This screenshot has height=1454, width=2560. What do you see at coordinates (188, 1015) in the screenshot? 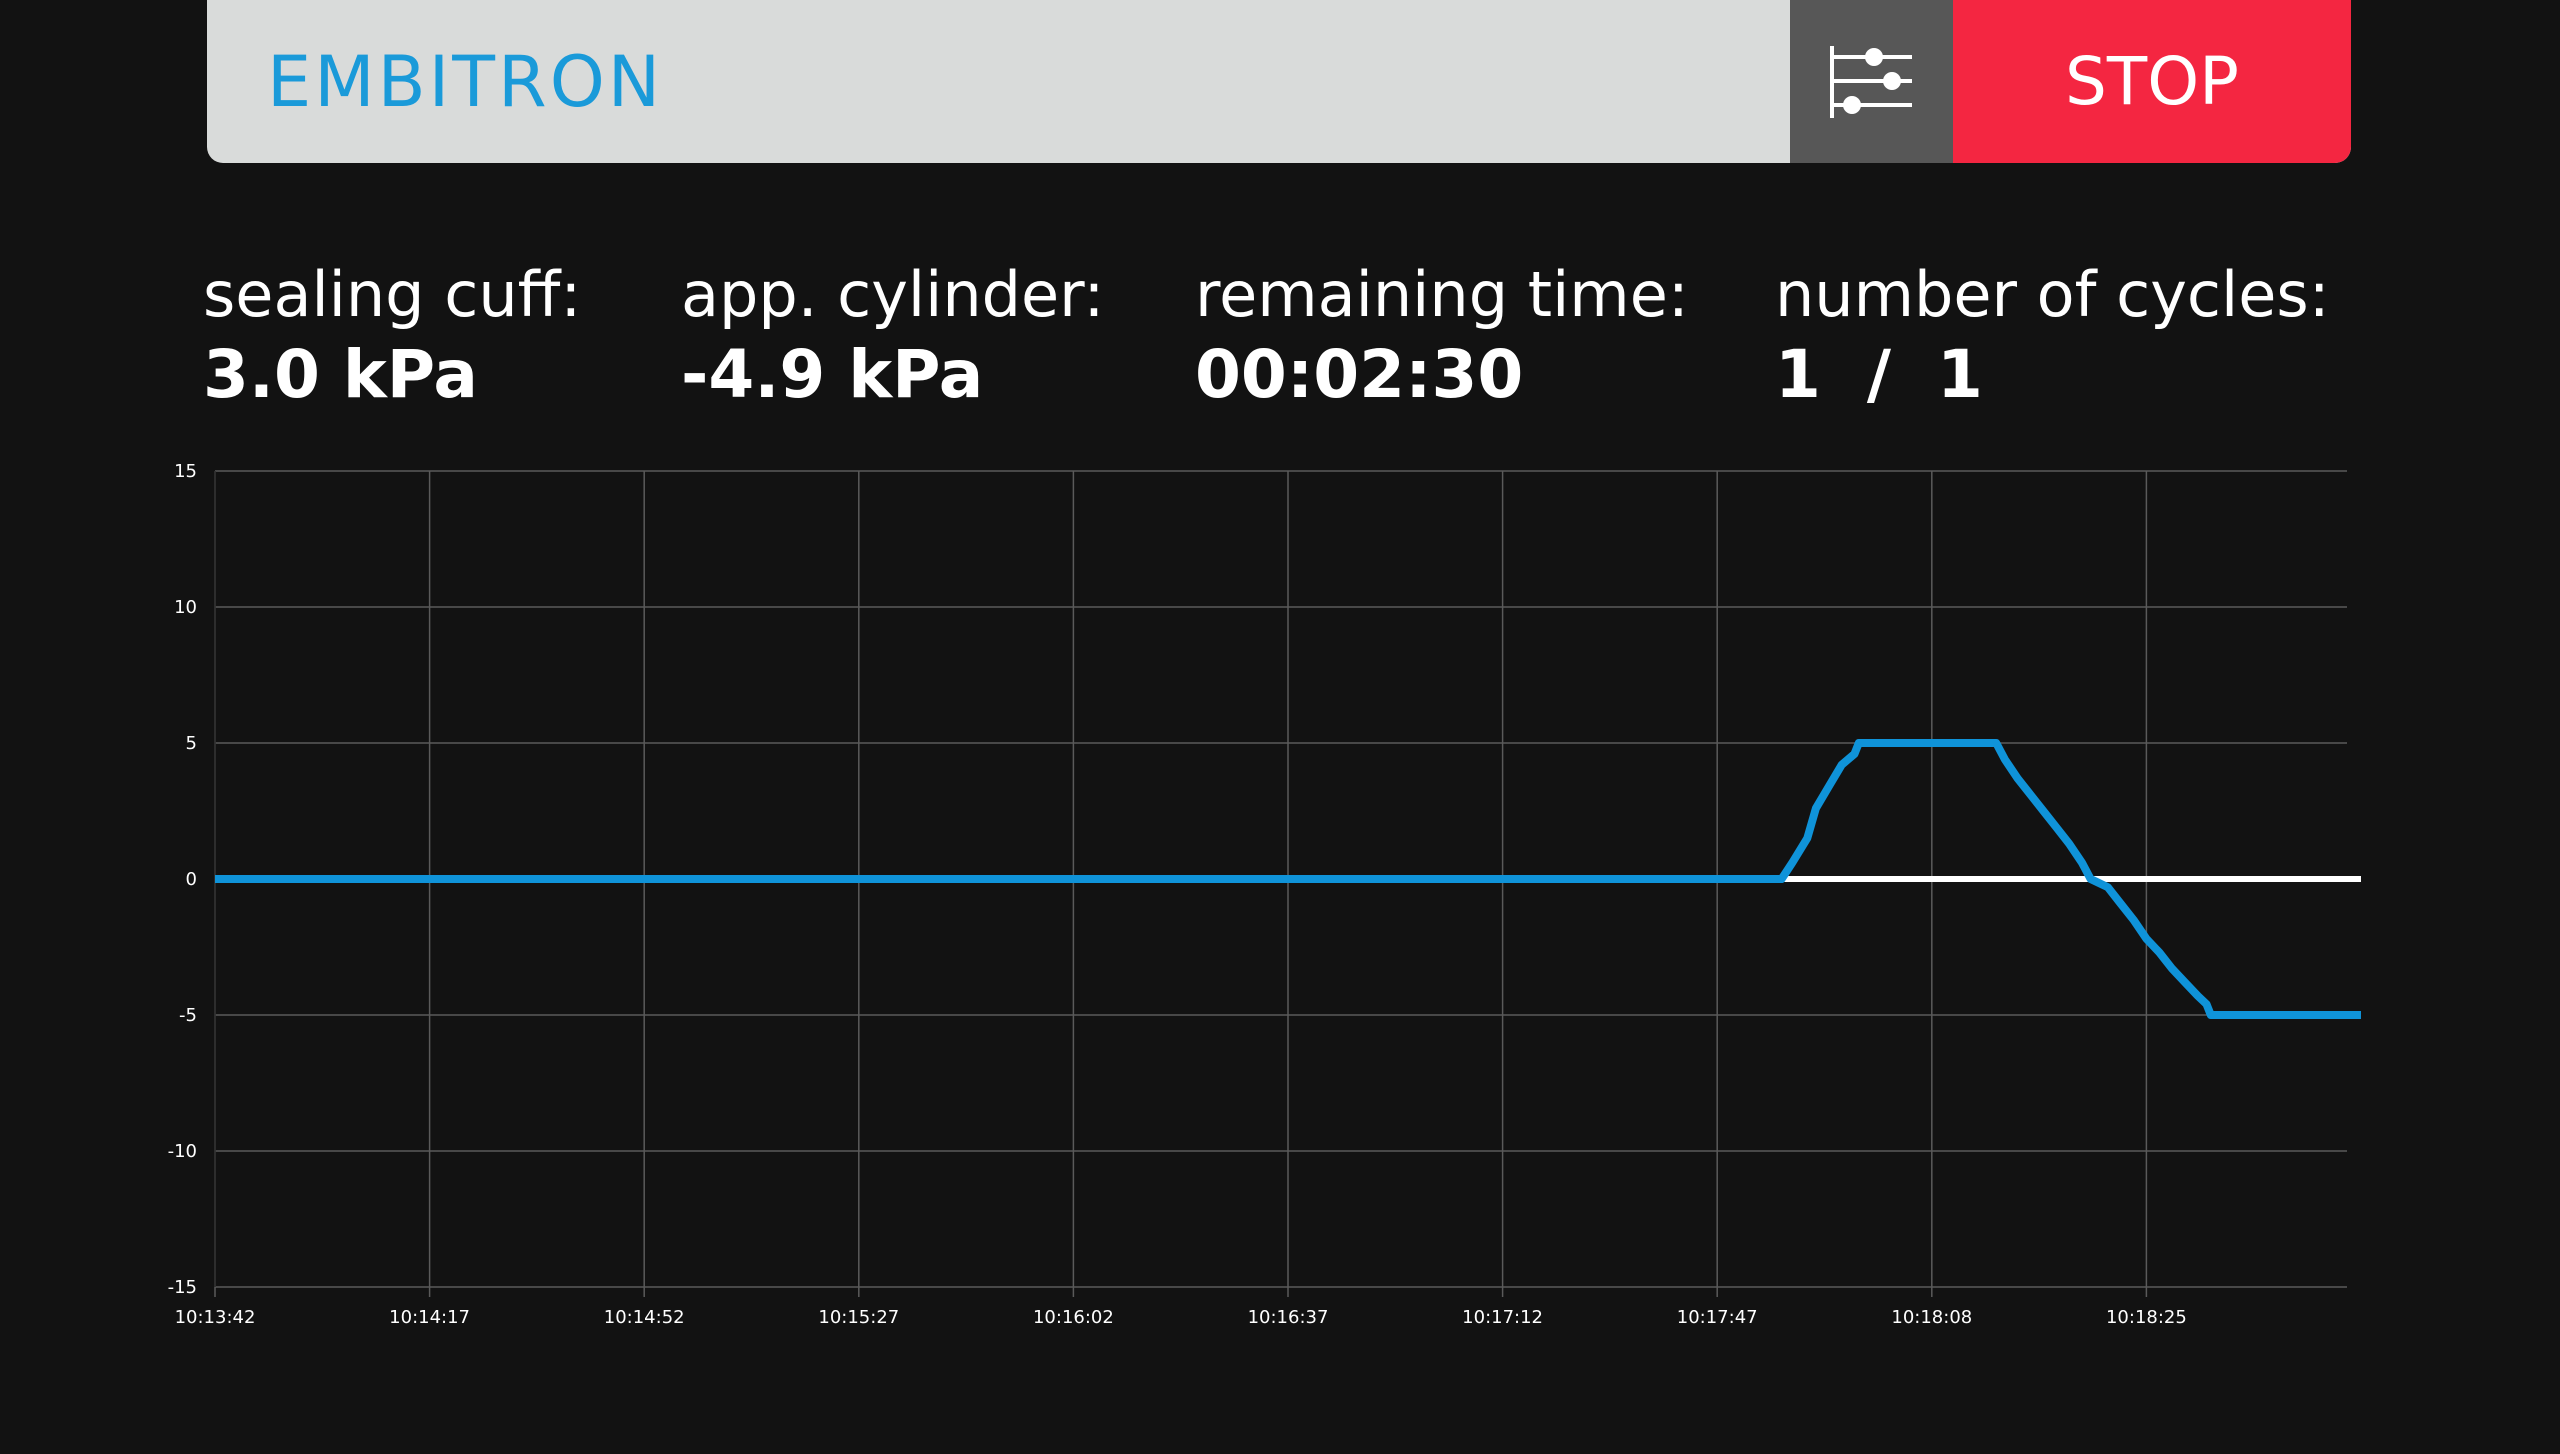
I see `y-tick-label: -5` at bounding box center [188, 1015].